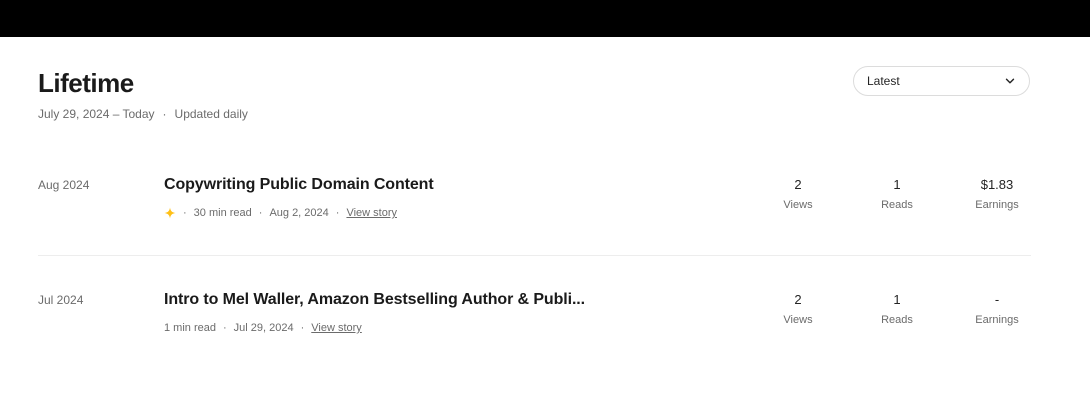 This screenshot has width=1090, height=400. I want to click on page-title: Lifetime, so click(86, 83).